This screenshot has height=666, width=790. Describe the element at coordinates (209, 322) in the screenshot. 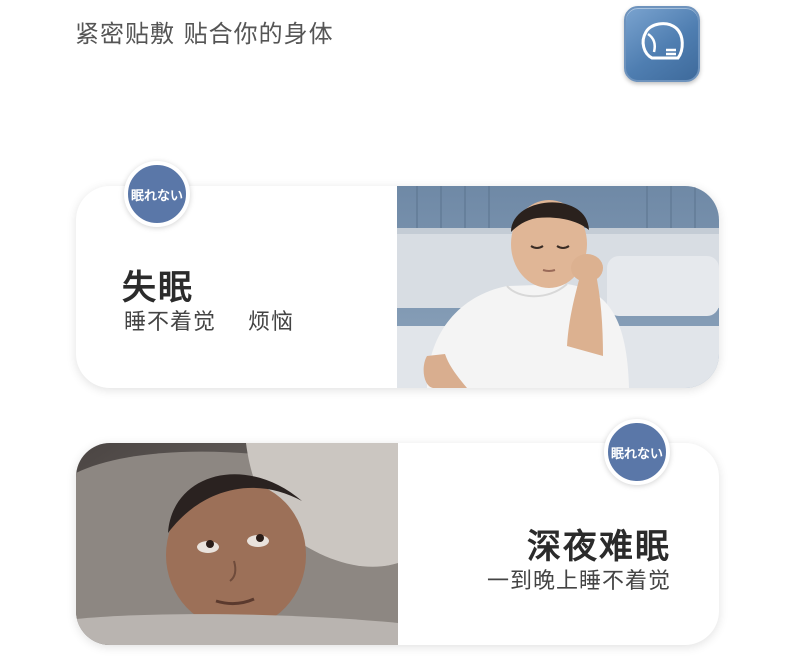

I see `card-subtitle: 睡不着觉 烦恼` at that location.